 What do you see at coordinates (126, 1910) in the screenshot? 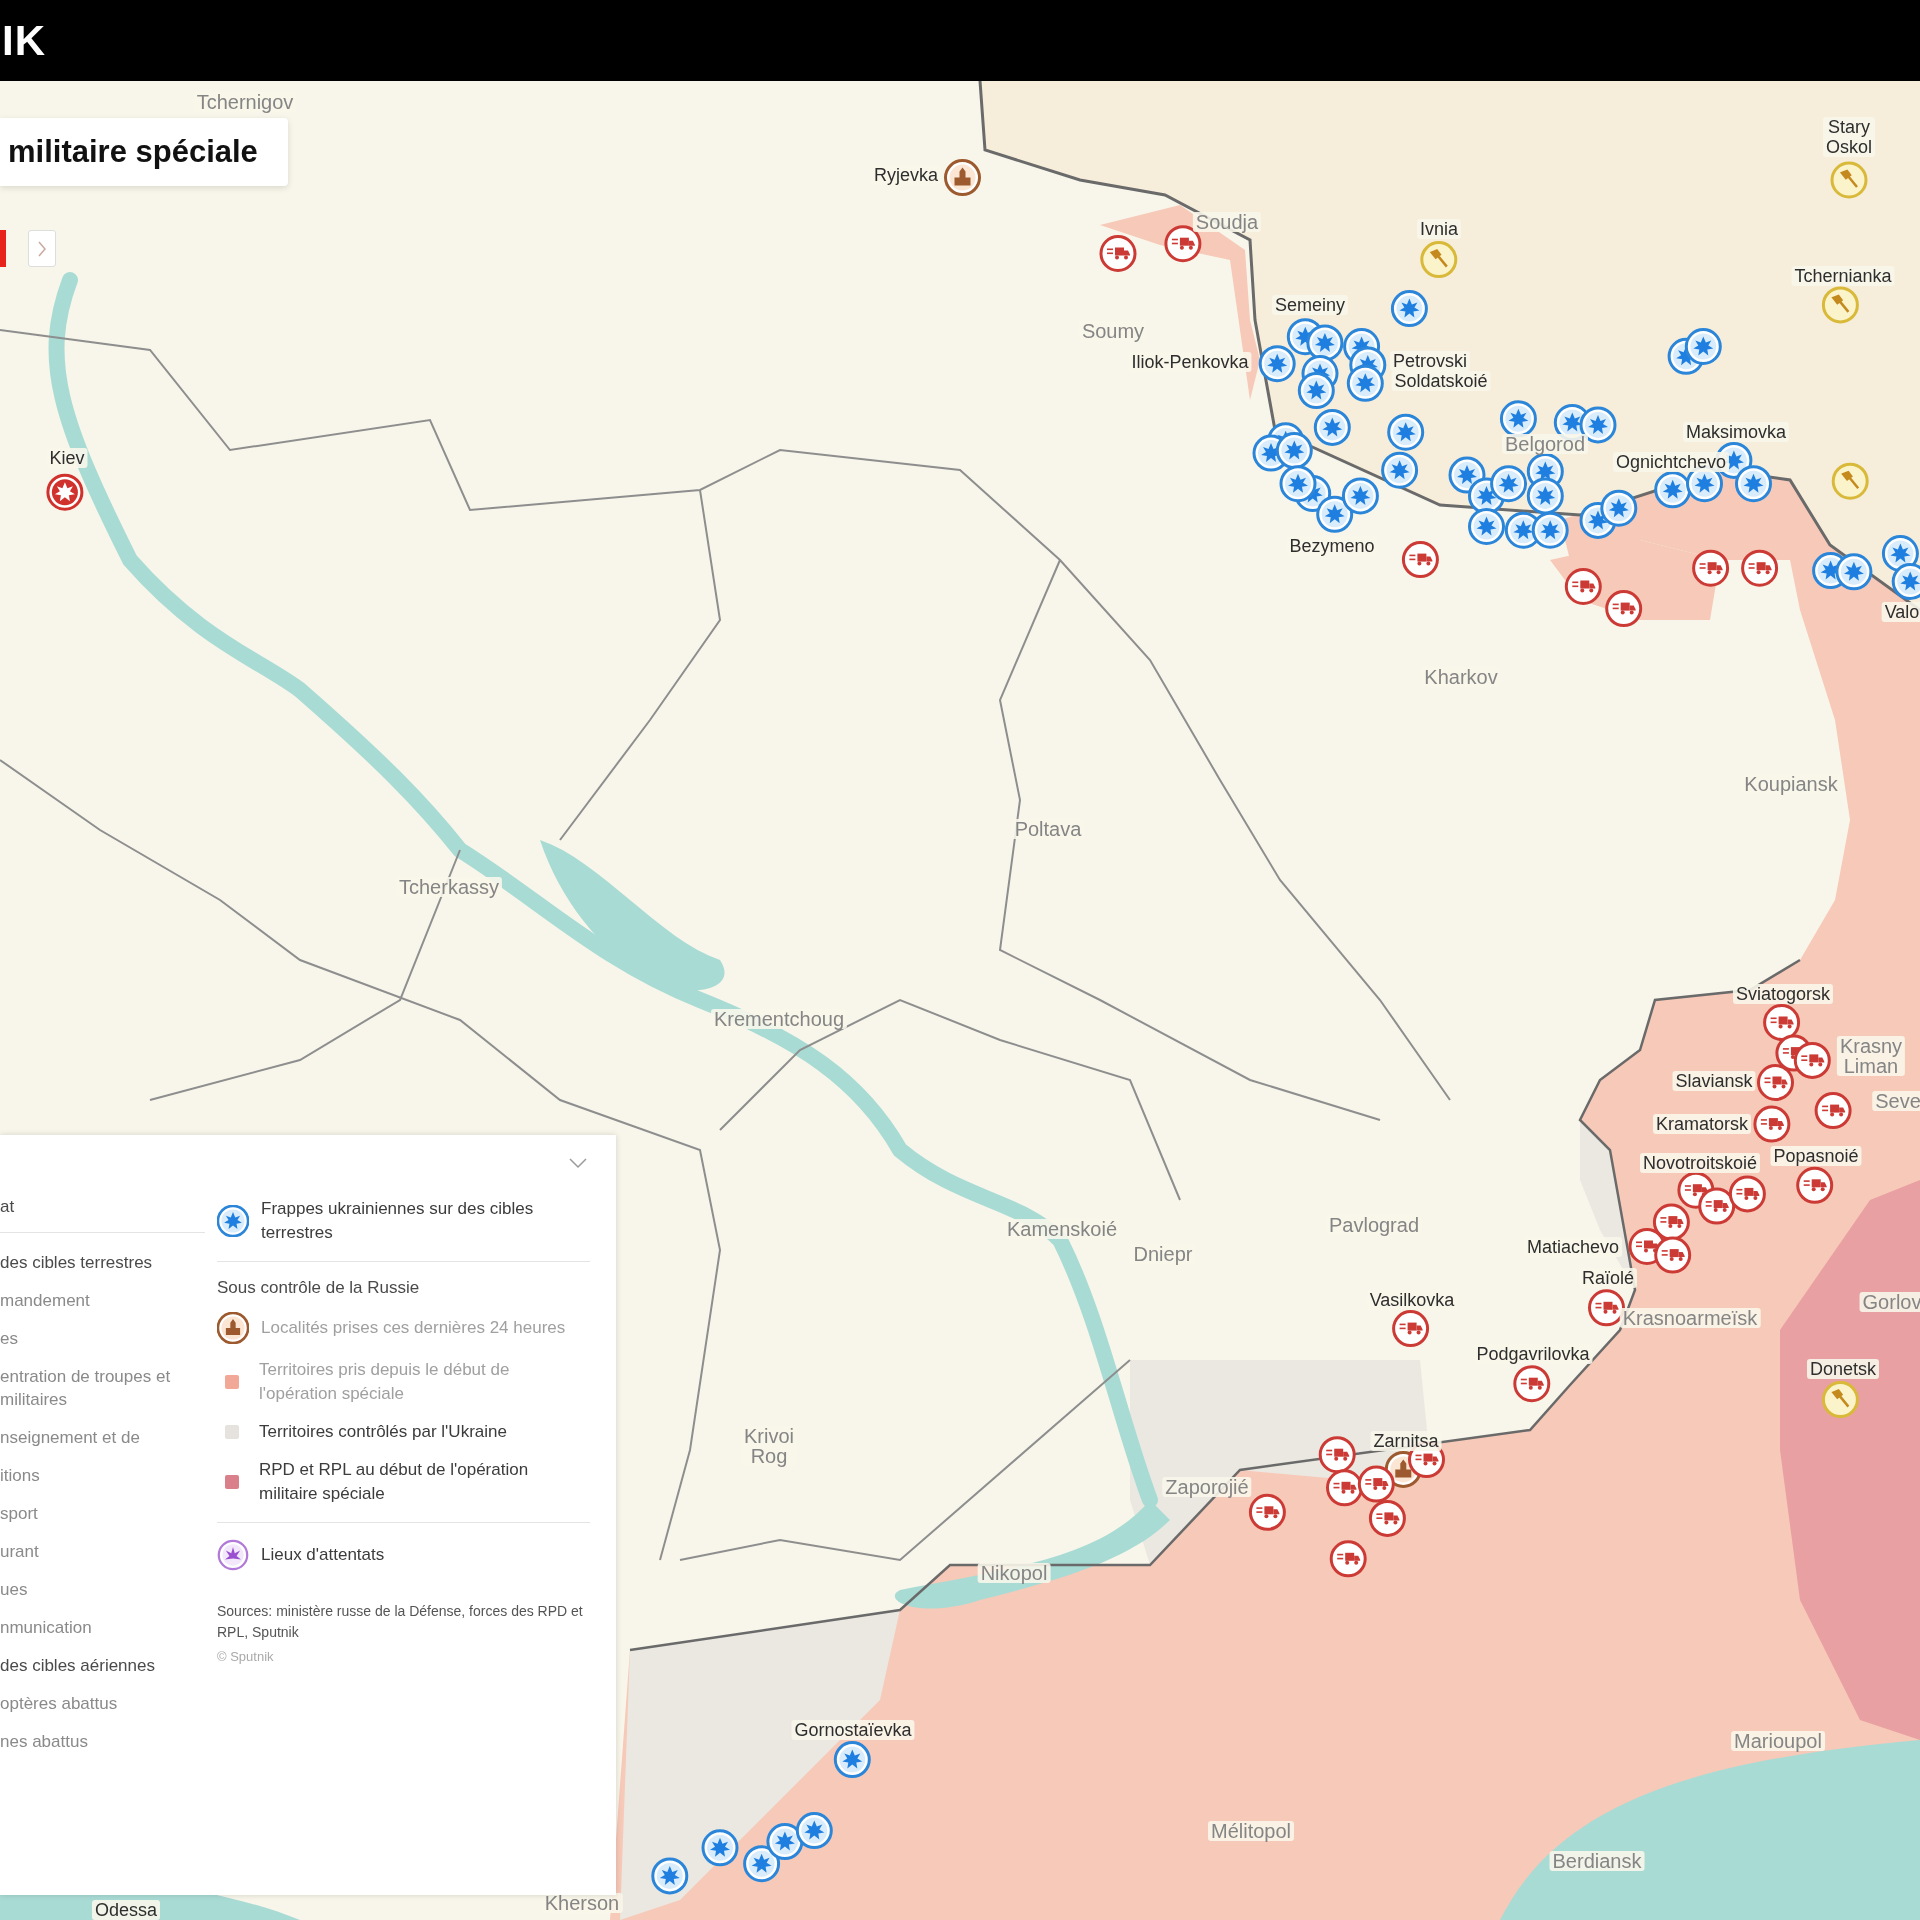
I see `place-label: Odessa` at bounding box center [126, 1910].